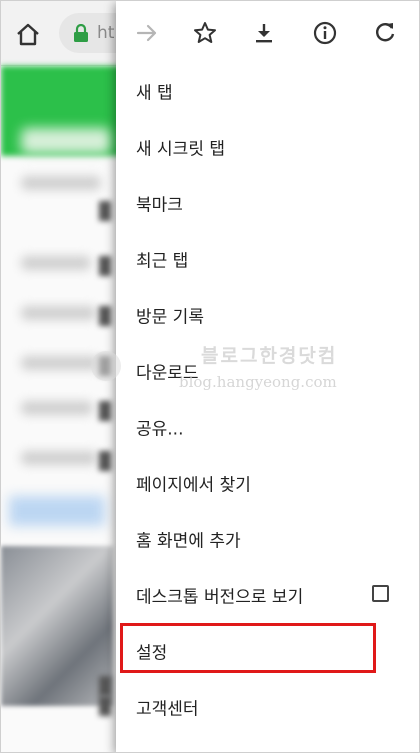 The width and height of the screenshot is (420, 753). I want to click on star-icon, so click(205, 33).